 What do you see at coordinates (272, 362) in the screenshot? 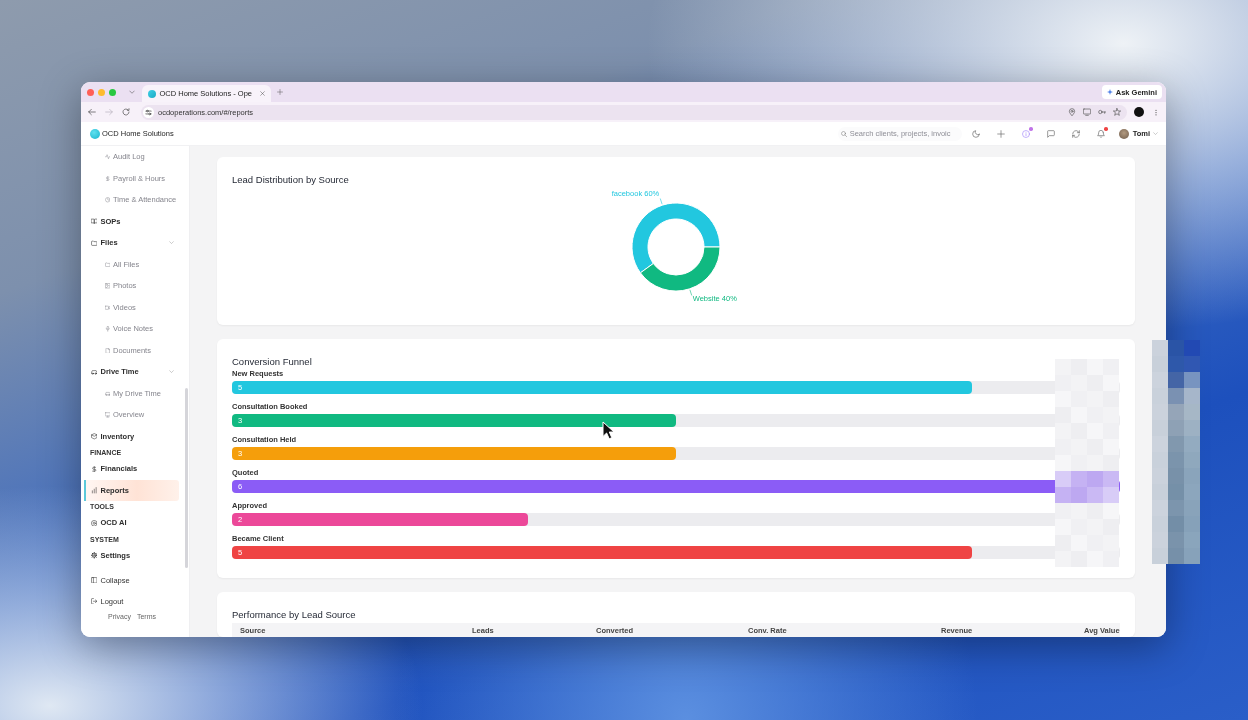
I see `card-title: Conversion Funnel` at bounding box center [272, 362].